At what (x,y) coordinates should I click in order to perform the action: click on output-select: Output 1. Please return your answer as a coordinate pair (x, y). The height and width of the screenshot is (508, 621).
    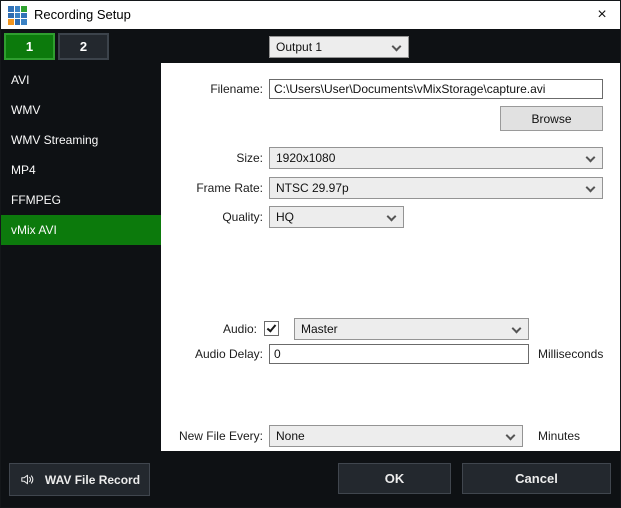
    Looking at the image, I should click on (339, 47).